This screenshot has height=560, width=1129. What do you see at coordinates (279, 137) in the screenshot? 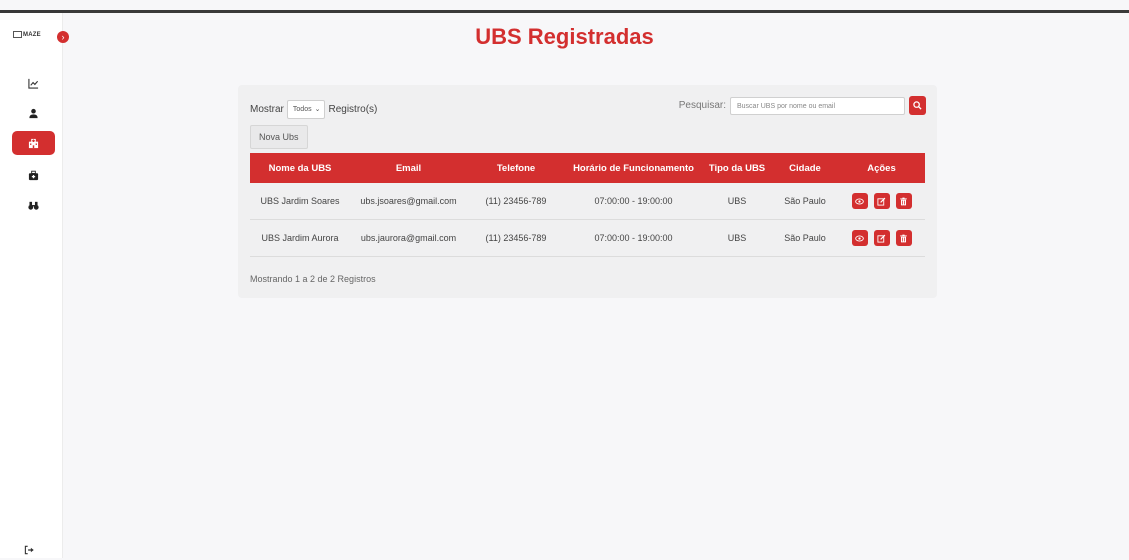
I see `new-ubs-button: Nova Ubs` at bounding box center [279, 137].